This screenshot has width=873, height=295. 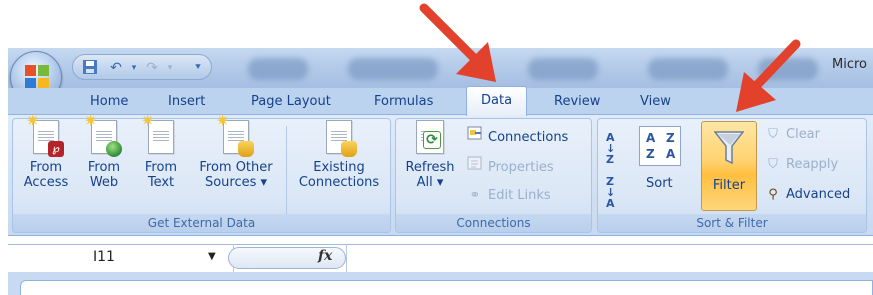 What do you see at coordinates (104, 257) in the screenshot?
I see `name-box-value: I11` at bounding box center [104, 257].